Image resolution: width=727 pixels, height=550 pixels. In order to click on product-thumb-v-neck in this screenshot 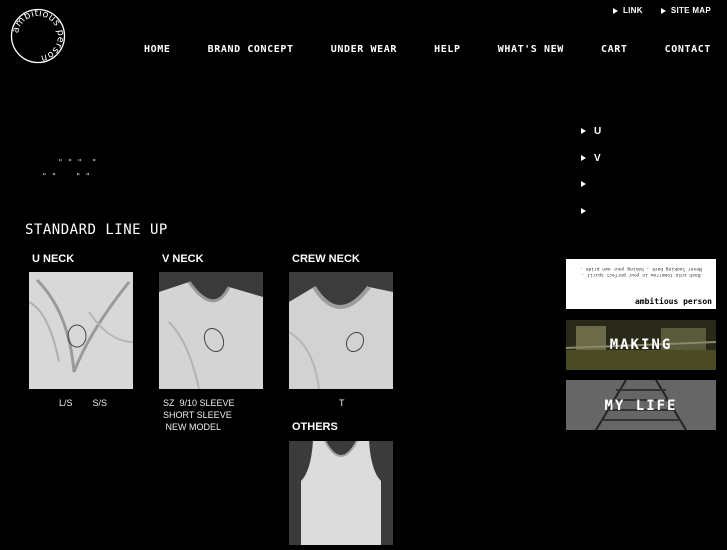, I will do `click(211, 331)`.